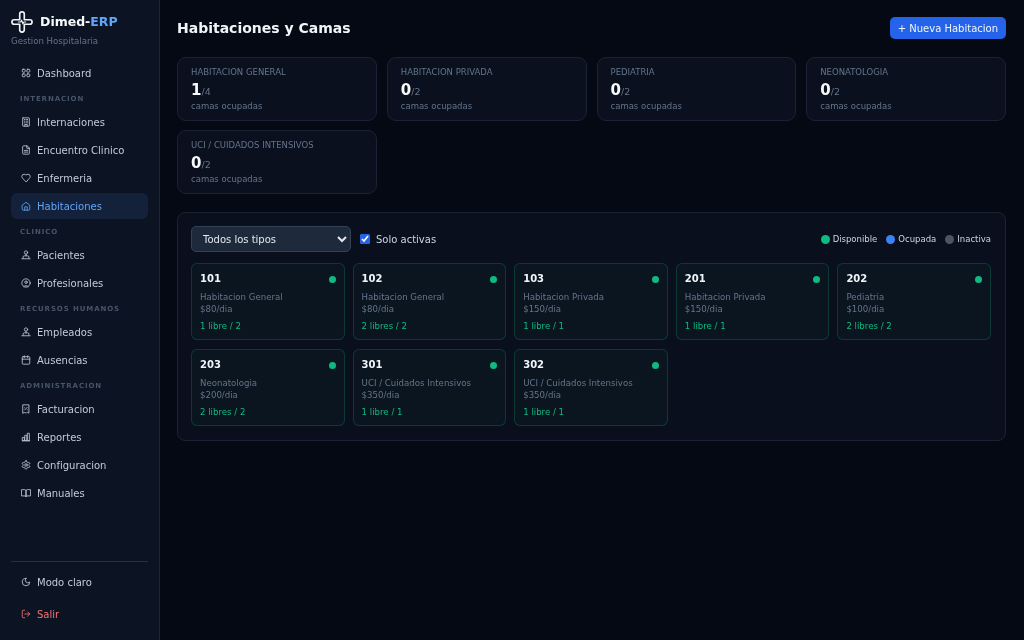  What do you see at coordinates (26, 150) in the screenshot?
I see `document-icon` at bounding box center [26, 150].